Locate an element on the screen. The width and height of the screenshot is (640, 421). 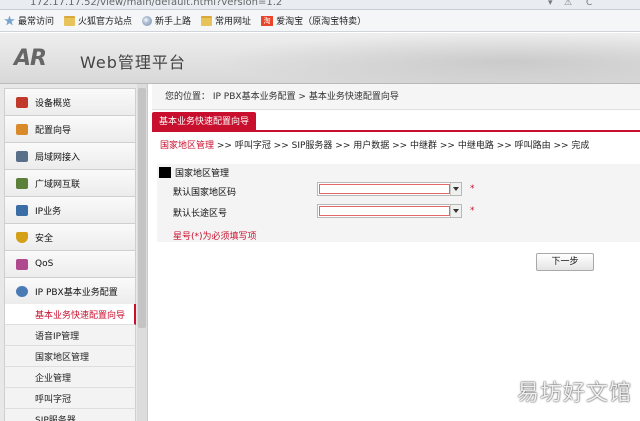
sidebar-item-lan: 局域网接入 is located at coordinates (70, 155).